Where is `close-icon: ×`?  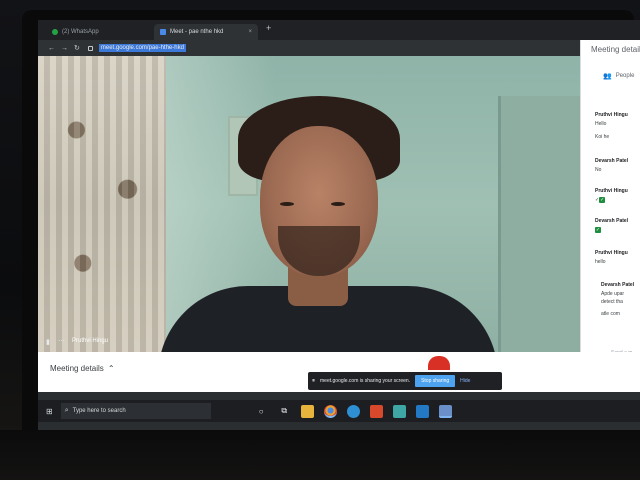 close-icon: × is located at coordinates (250, 32).